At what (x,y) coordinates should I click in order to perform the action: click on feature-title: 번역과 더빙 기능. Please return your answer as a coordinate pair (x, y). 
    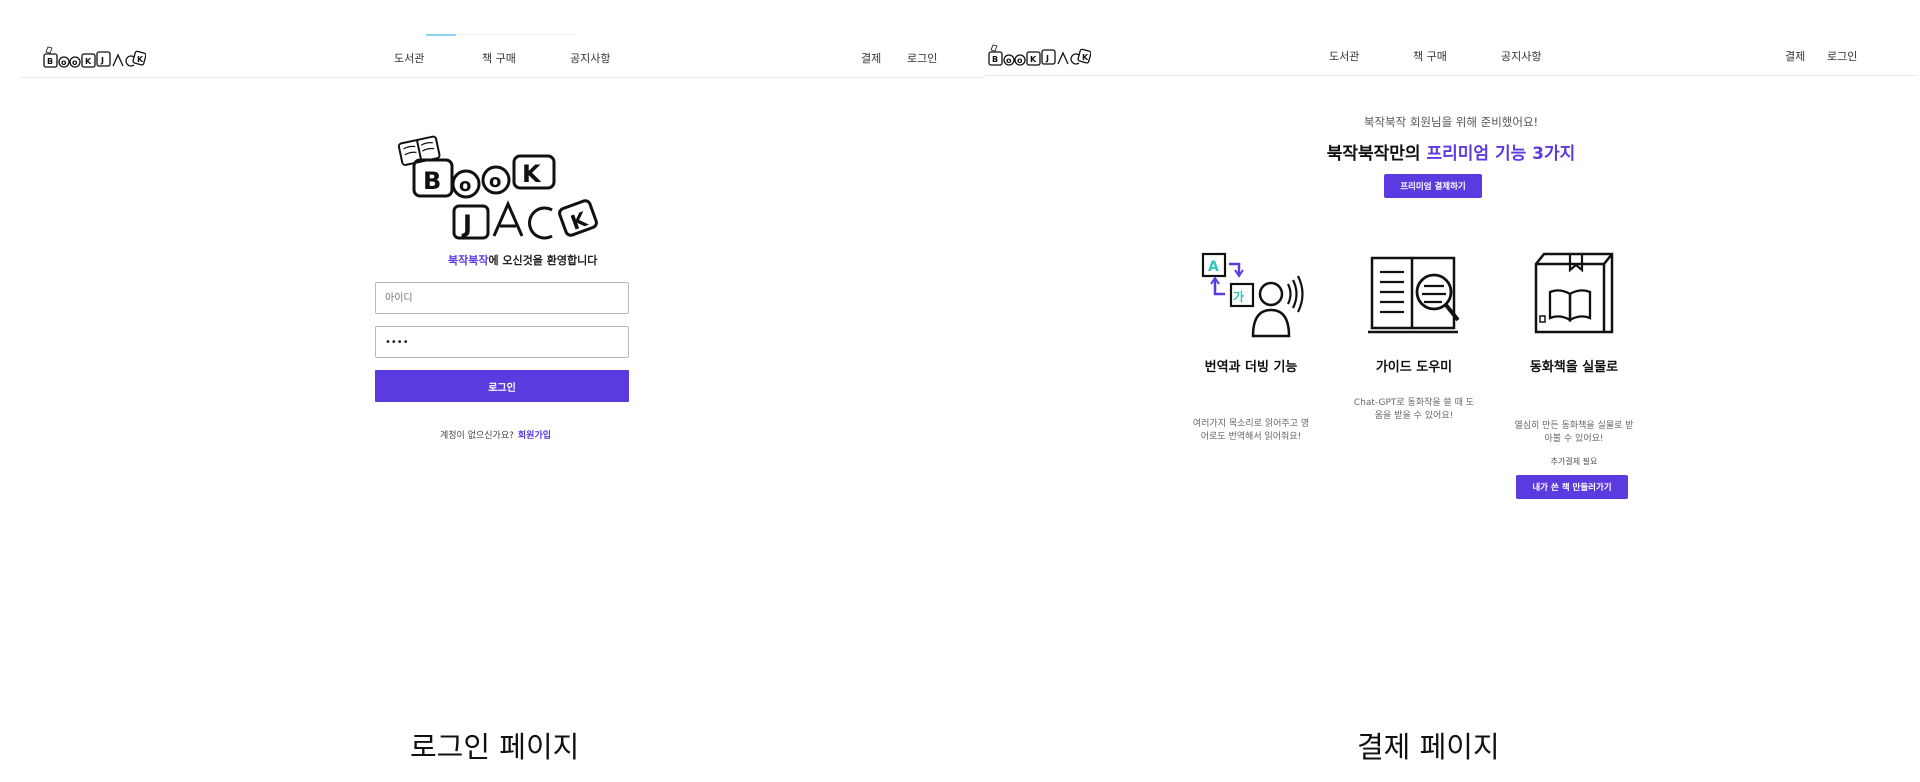
    Looking at the image, I should click on (1251, 367).